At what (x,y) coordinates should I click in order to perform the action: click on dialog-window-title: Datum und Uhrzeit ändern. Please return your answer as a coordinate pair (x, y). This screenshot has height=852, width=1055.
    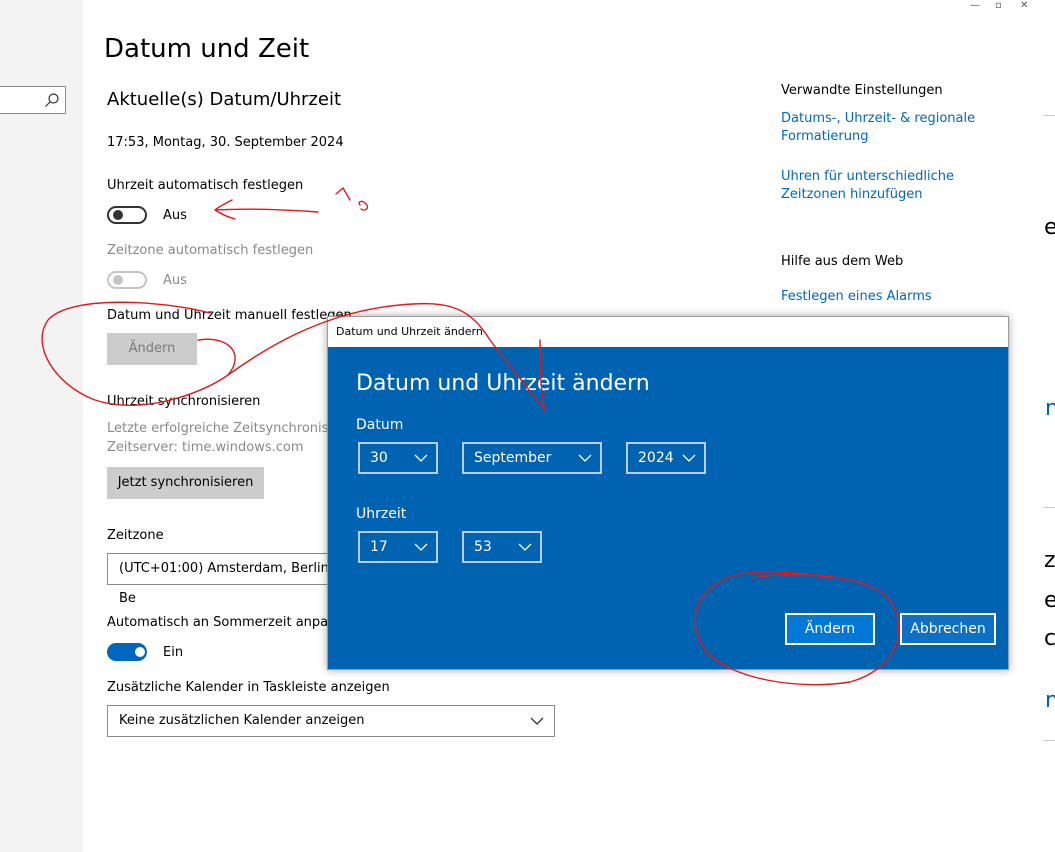
    Looking at the image, I should click on (409, 331).